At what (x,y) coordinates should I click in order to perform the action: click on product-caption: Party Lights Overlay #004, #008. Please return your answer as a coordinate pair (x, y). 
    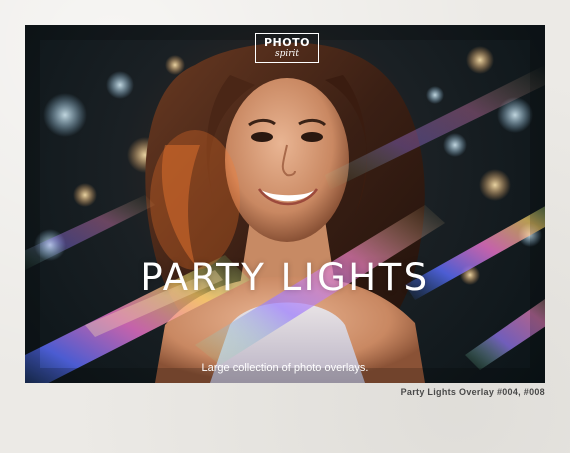
    Looking at the image, I should click on (472, 392).